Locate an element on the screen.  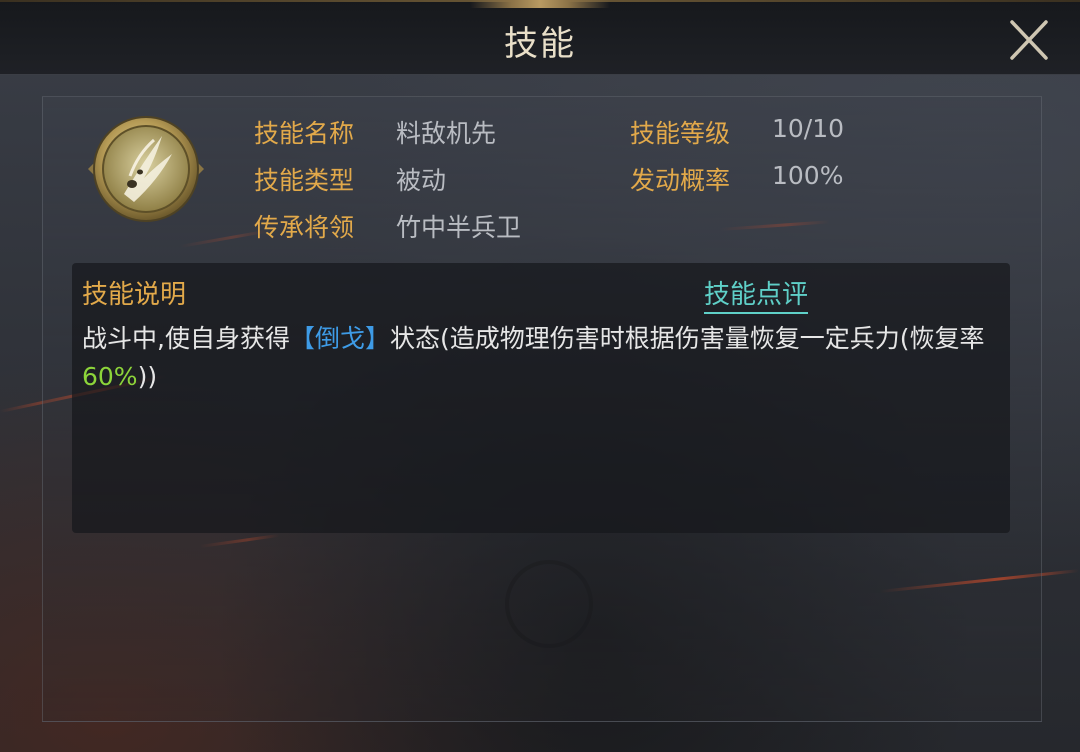
inherit-general-value: 竹中半兵卫 is located at coordinates (459, 227).